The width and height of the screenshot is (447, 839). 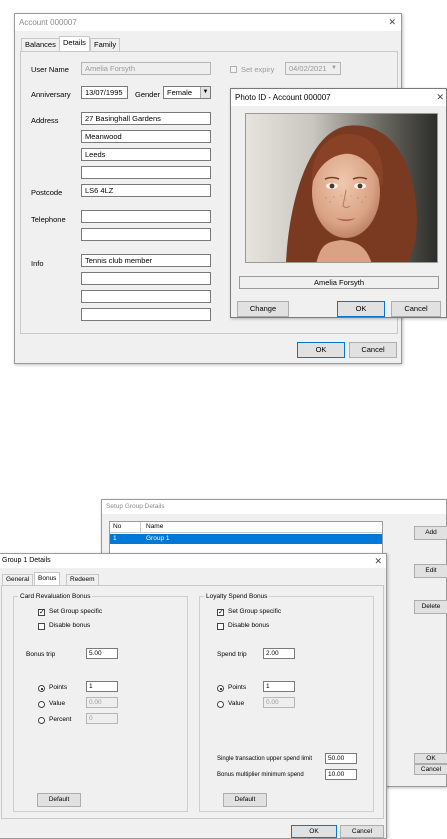 I want to click on address-label: Address, so click(x=45, y=120).